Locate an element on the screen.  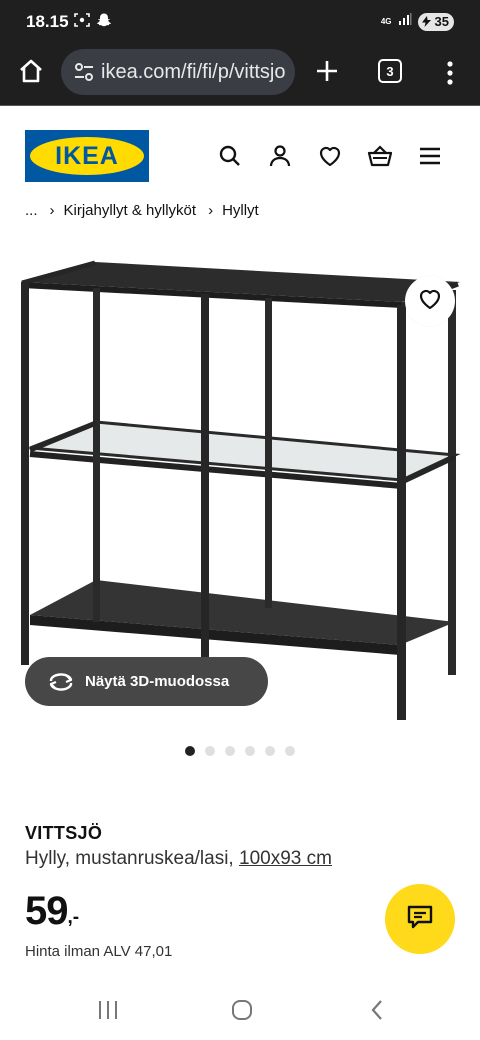
price-without-vat: Hinta ilman ALV 47,01 is located at coordinates (99, 951).